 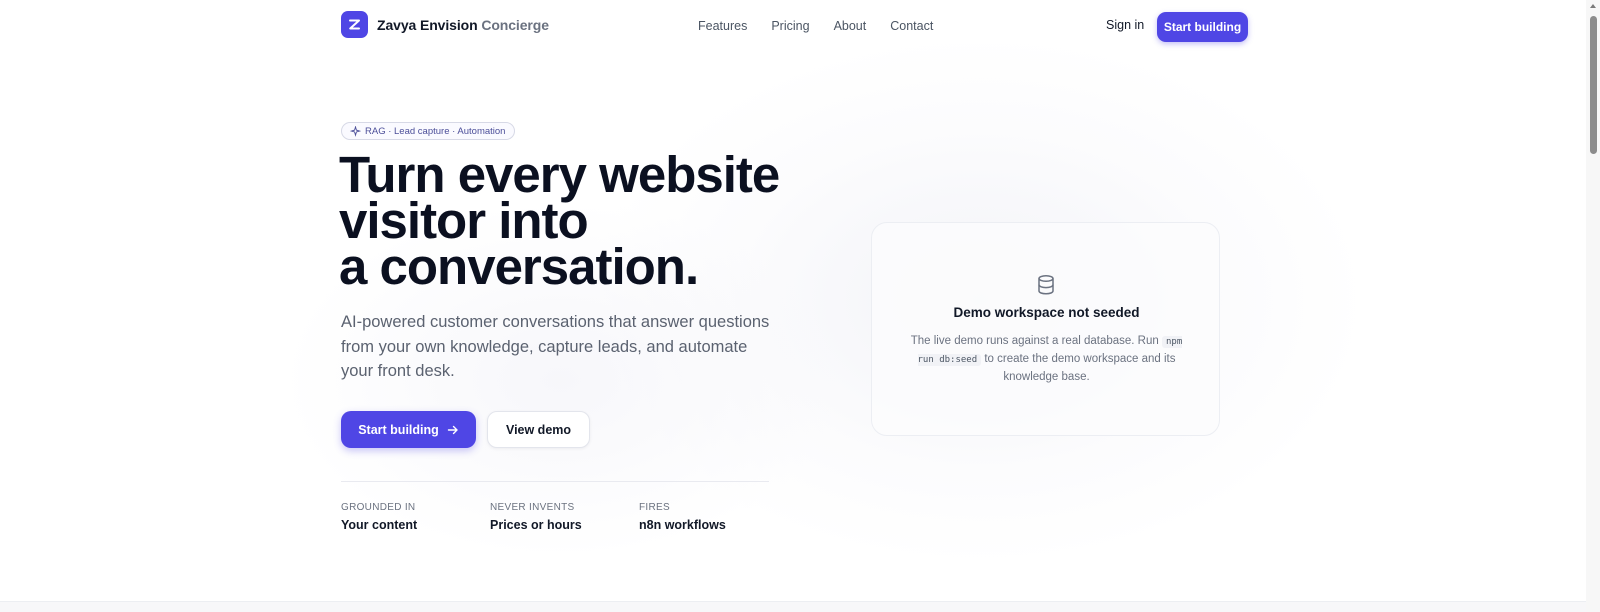 I want to click on feature-pill-text: RAG · Lead capture · Automation, so click(x=435, y=131).